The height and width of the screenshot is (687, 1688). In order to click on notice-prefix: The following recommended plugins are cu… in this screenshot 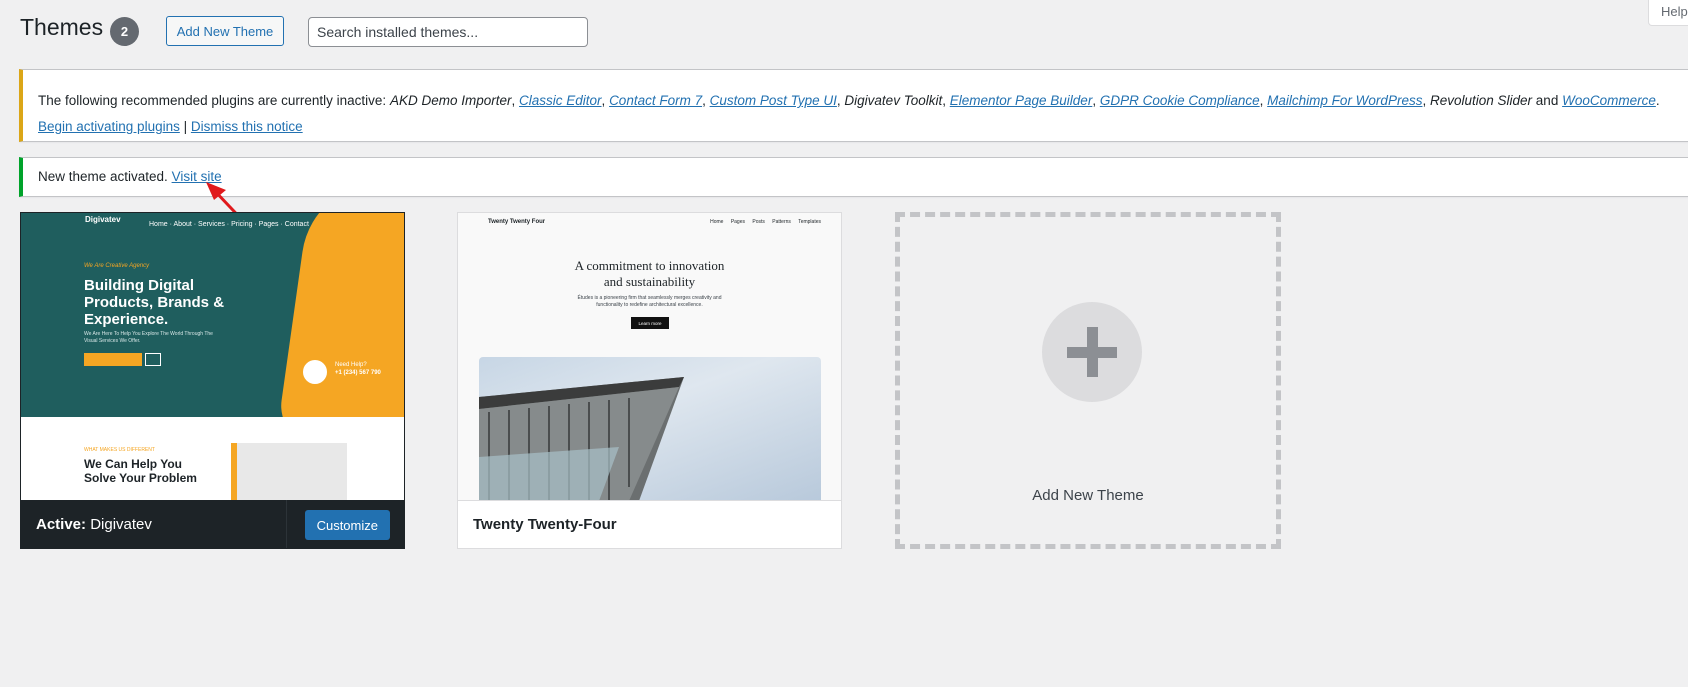, I will do `click(212, 100)`.